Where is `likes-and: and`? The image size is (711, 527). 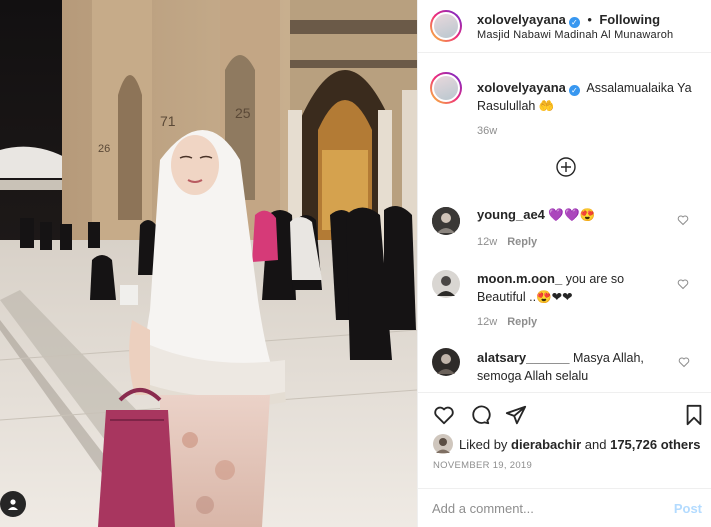 likes-and: and is located at coordinates (595, 444).